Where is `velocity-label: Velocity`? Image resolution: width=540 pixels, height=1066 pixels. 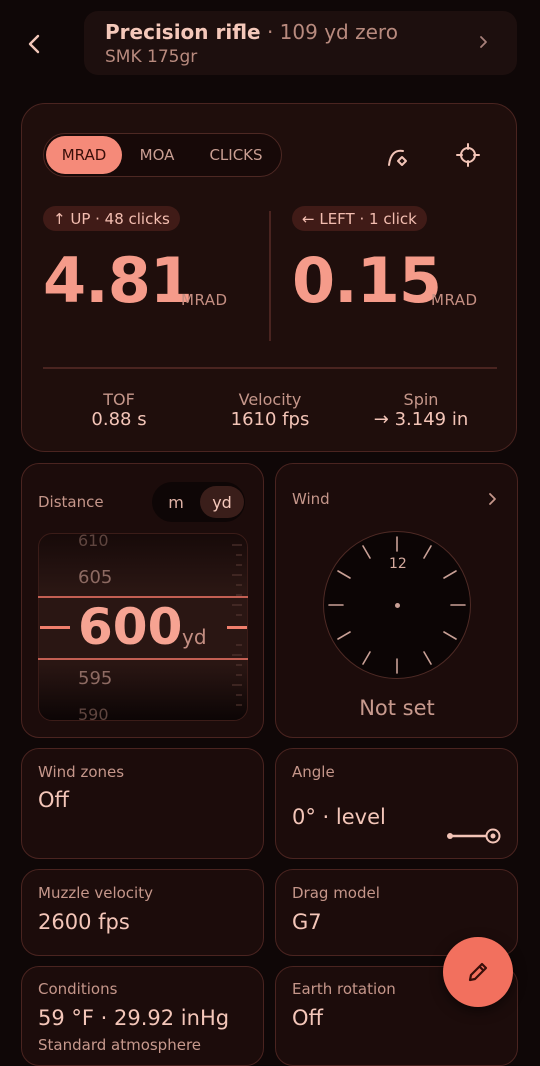 velocity-label: Velocity is located at coordinates (270, 399).